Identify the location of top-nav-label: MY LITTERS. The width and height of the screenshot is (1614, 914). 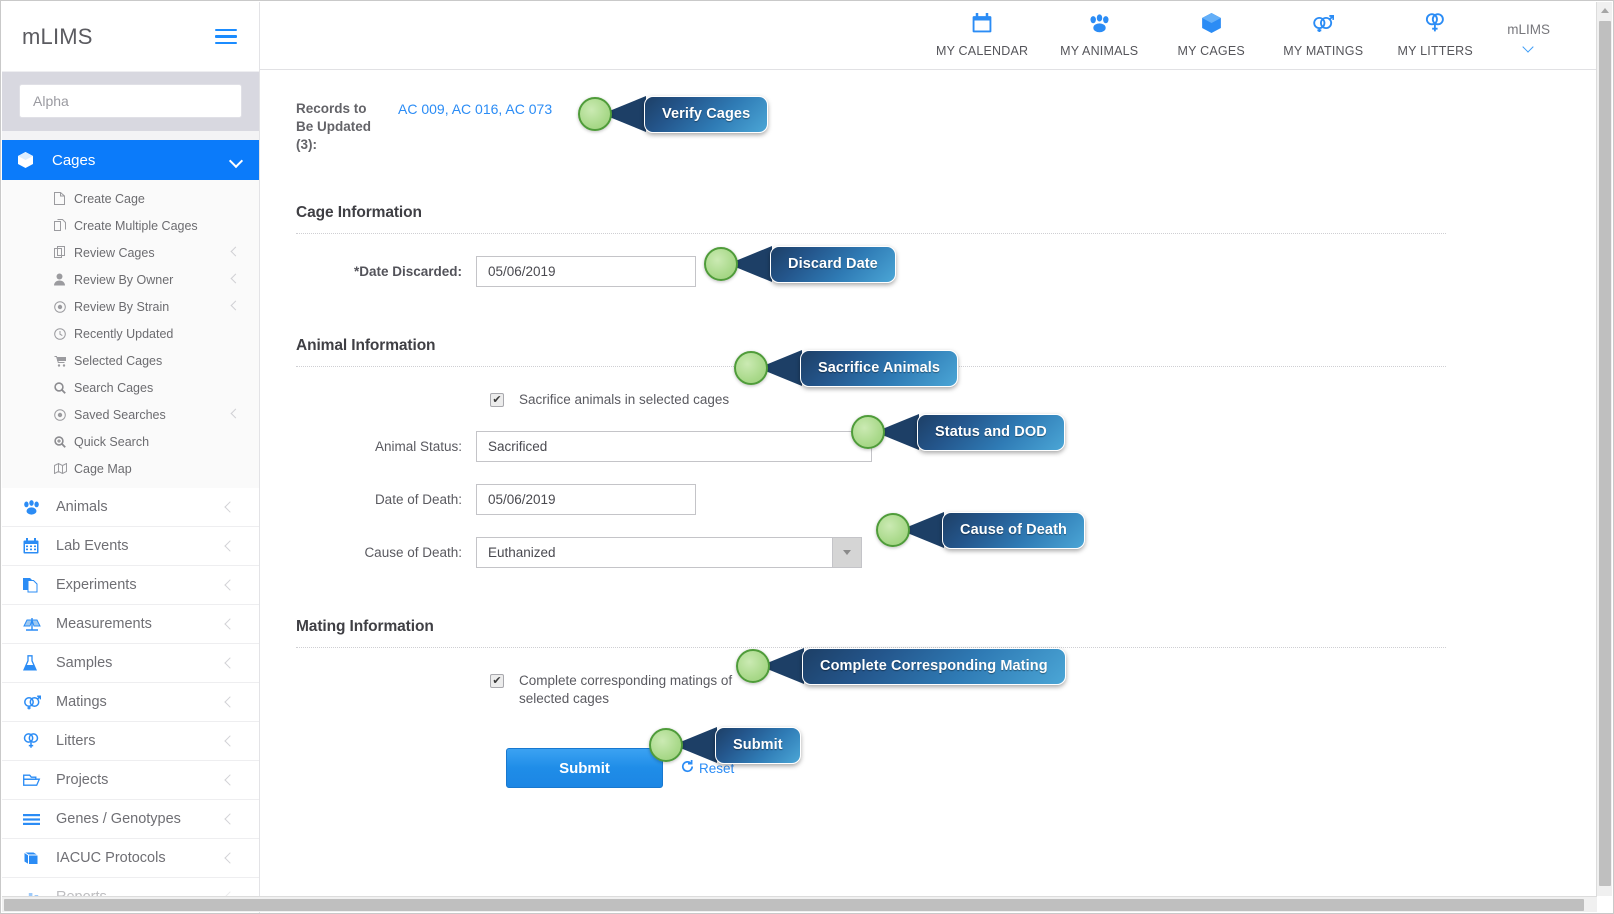
(1435, 51).